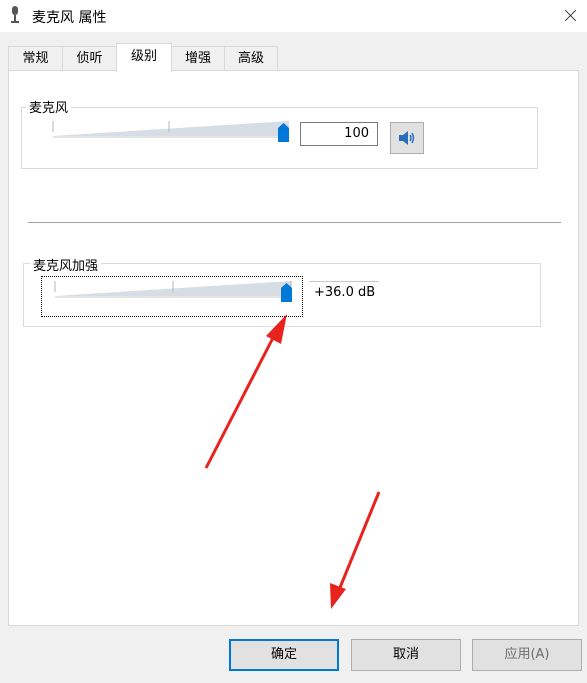 The height and width of the screenshot is (683, 587). Describe the element at coordinates (294, 222) in the screenshot. I see `section-divider` at that location.